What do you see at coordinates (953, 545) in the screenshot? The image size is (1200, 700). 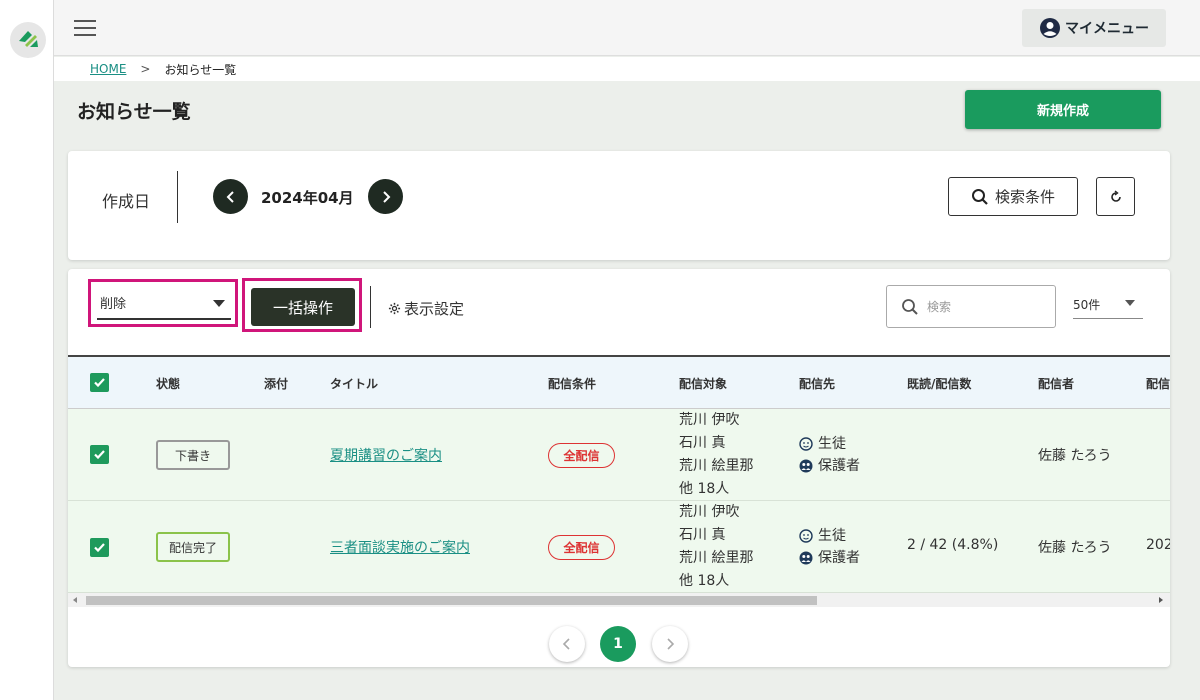 I see `read-count: 2 / 42 (4.8%)` at bounding box center [953, 545].